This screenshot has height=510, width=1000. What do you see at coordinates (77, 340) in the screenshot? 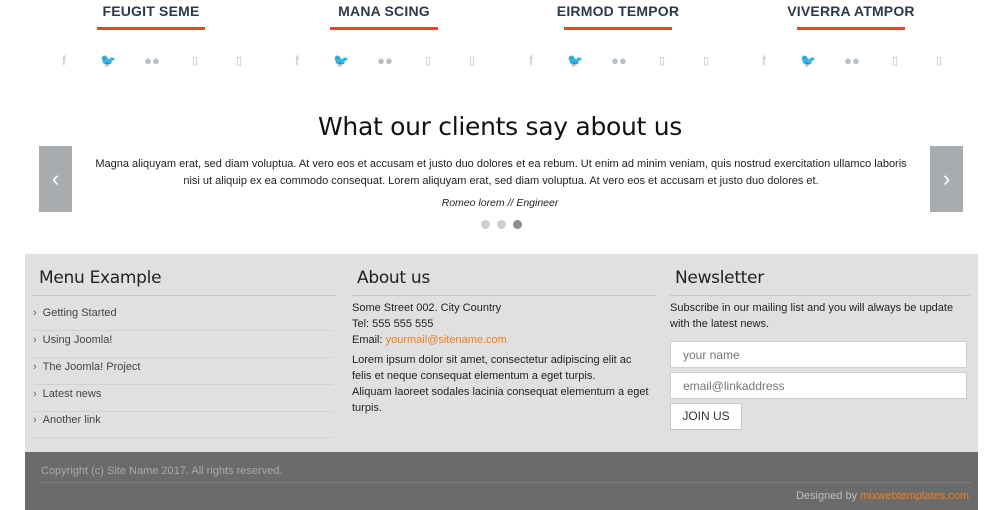
I see `menu-item-label: Using Joomla!` at bounding box center [77, 340].